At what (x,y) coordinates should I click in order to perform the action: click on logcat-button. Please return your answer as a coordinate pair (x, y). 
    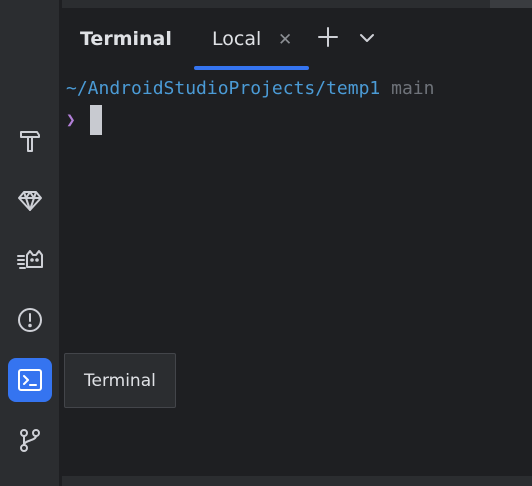
    Looking at the image, I should click on (30, 260).